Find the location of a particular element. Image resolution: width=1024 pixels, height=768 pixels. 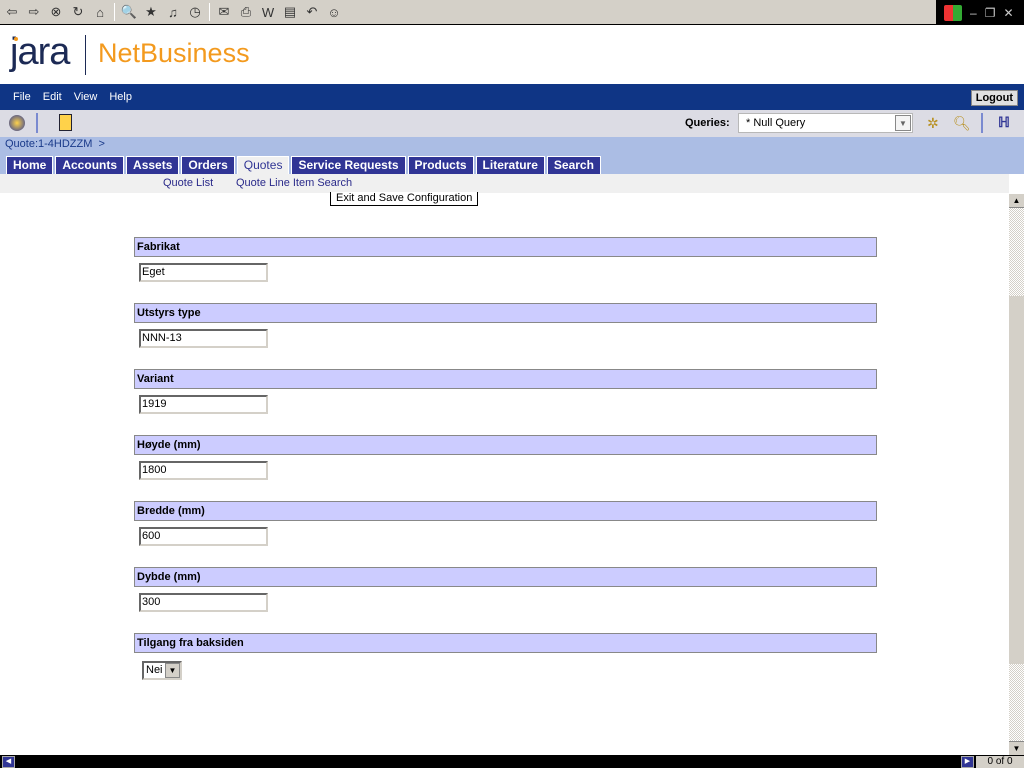

tab-quotes: Quotes is located at coordinates (263, 165).